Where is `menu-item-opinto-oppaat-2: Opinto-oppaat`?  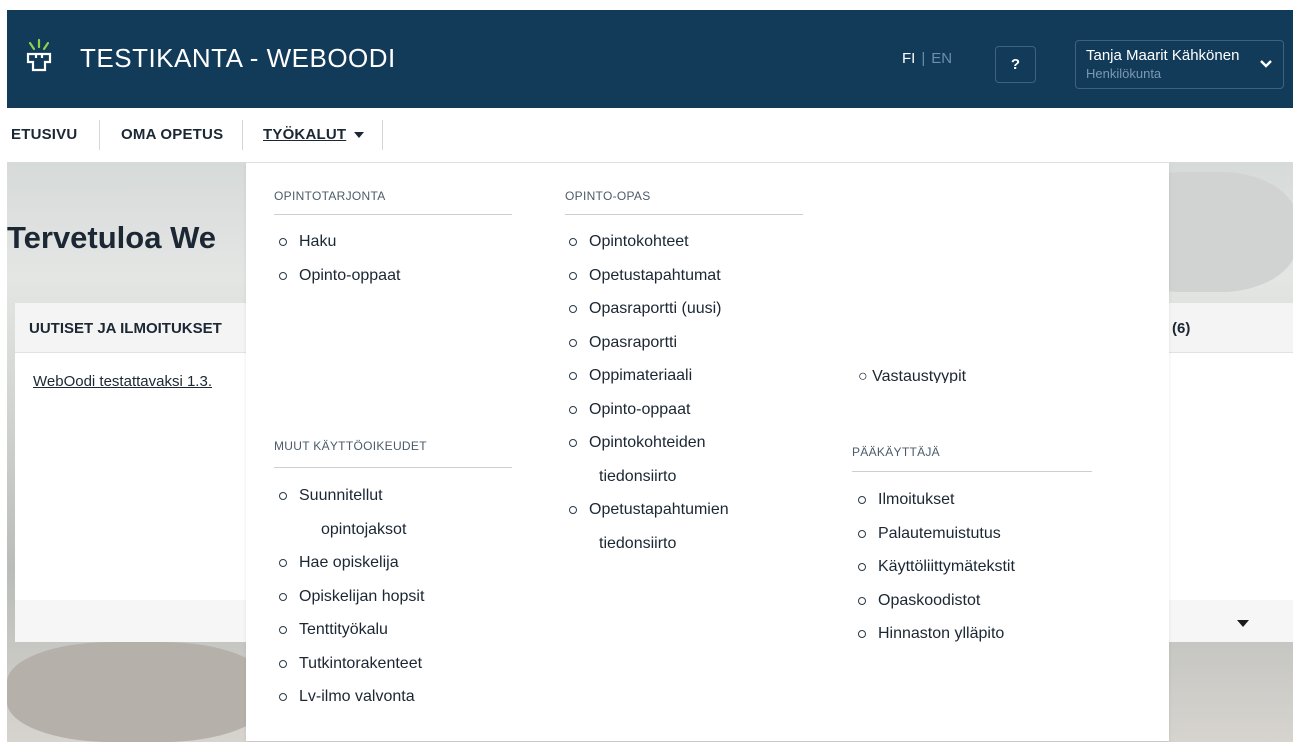
menu-item-opinto-oppaat-2: Opinto-oppaat is located at coordinates (649, 410).